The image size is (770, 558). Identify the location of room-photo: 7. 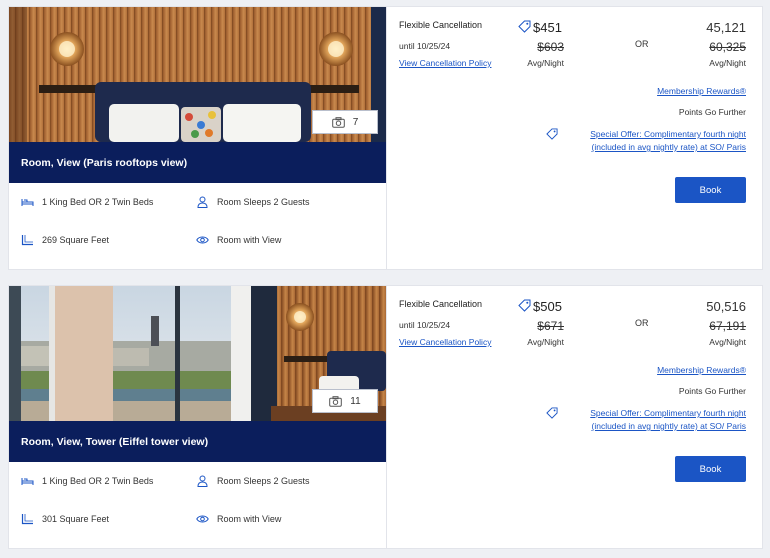
(197, 74).